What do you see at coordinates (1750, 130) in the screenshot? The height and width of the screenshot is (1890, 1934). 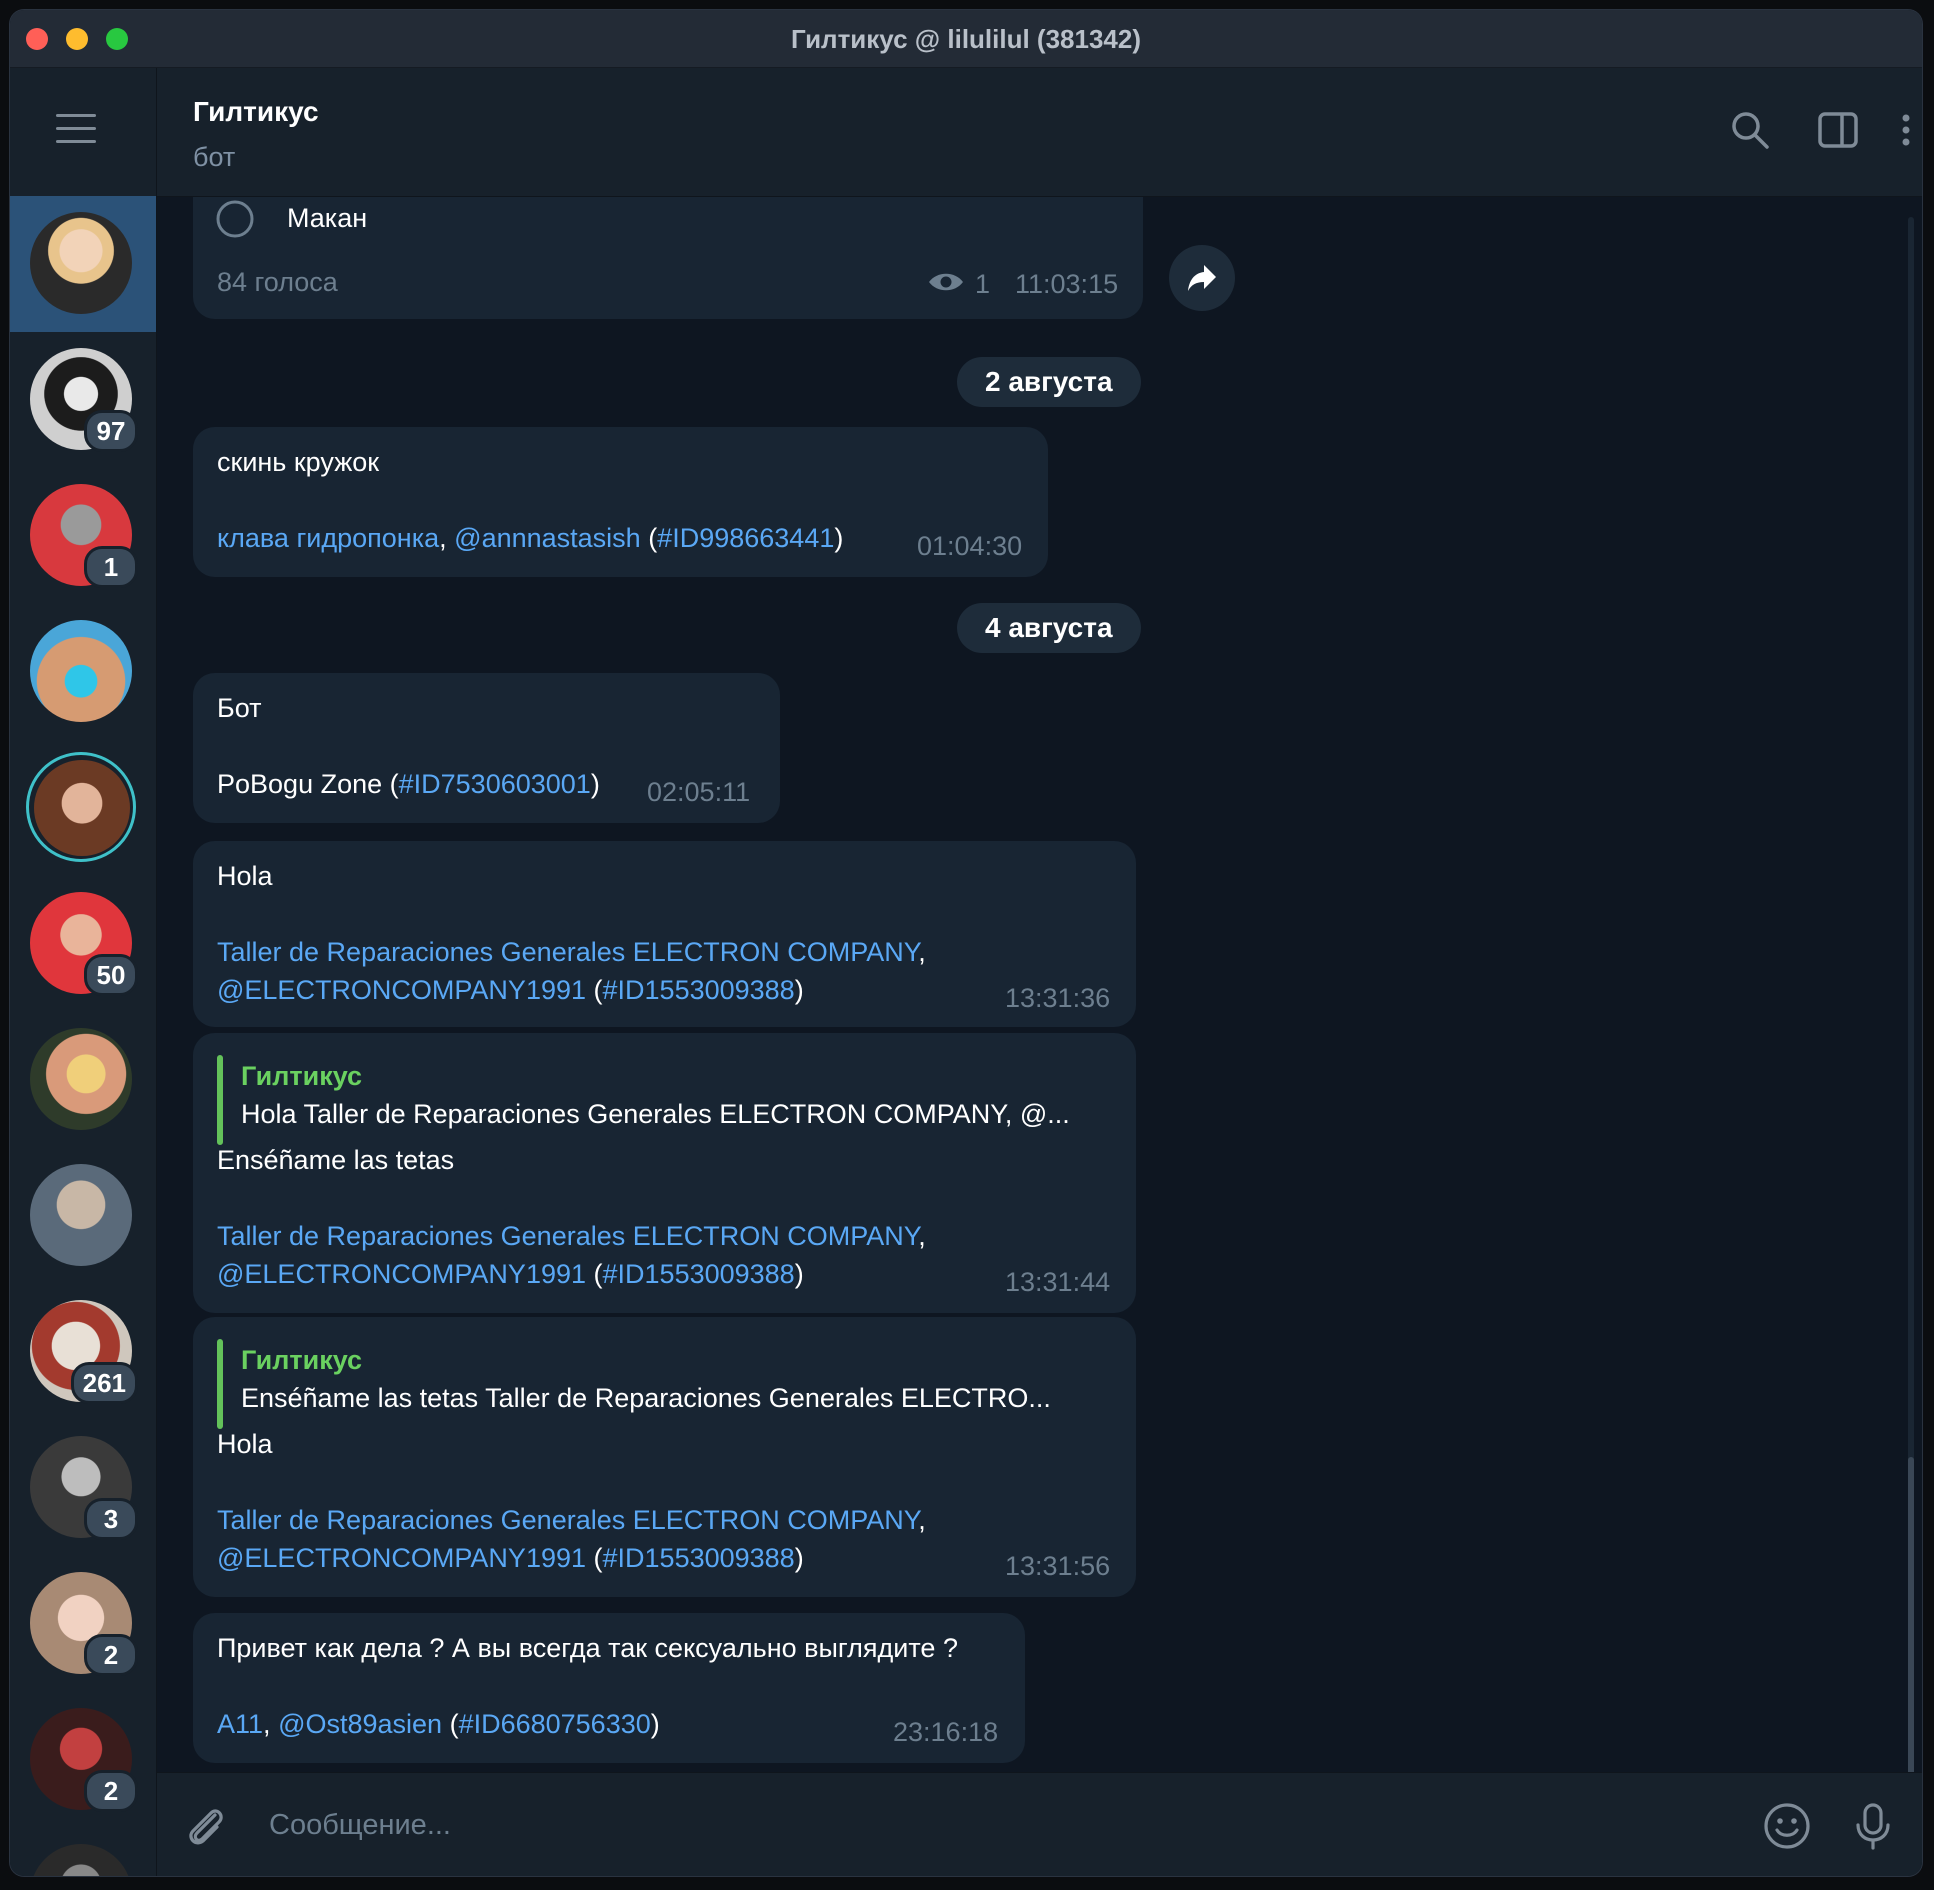 I see `search-icon` at bounding box center [1750, 130].